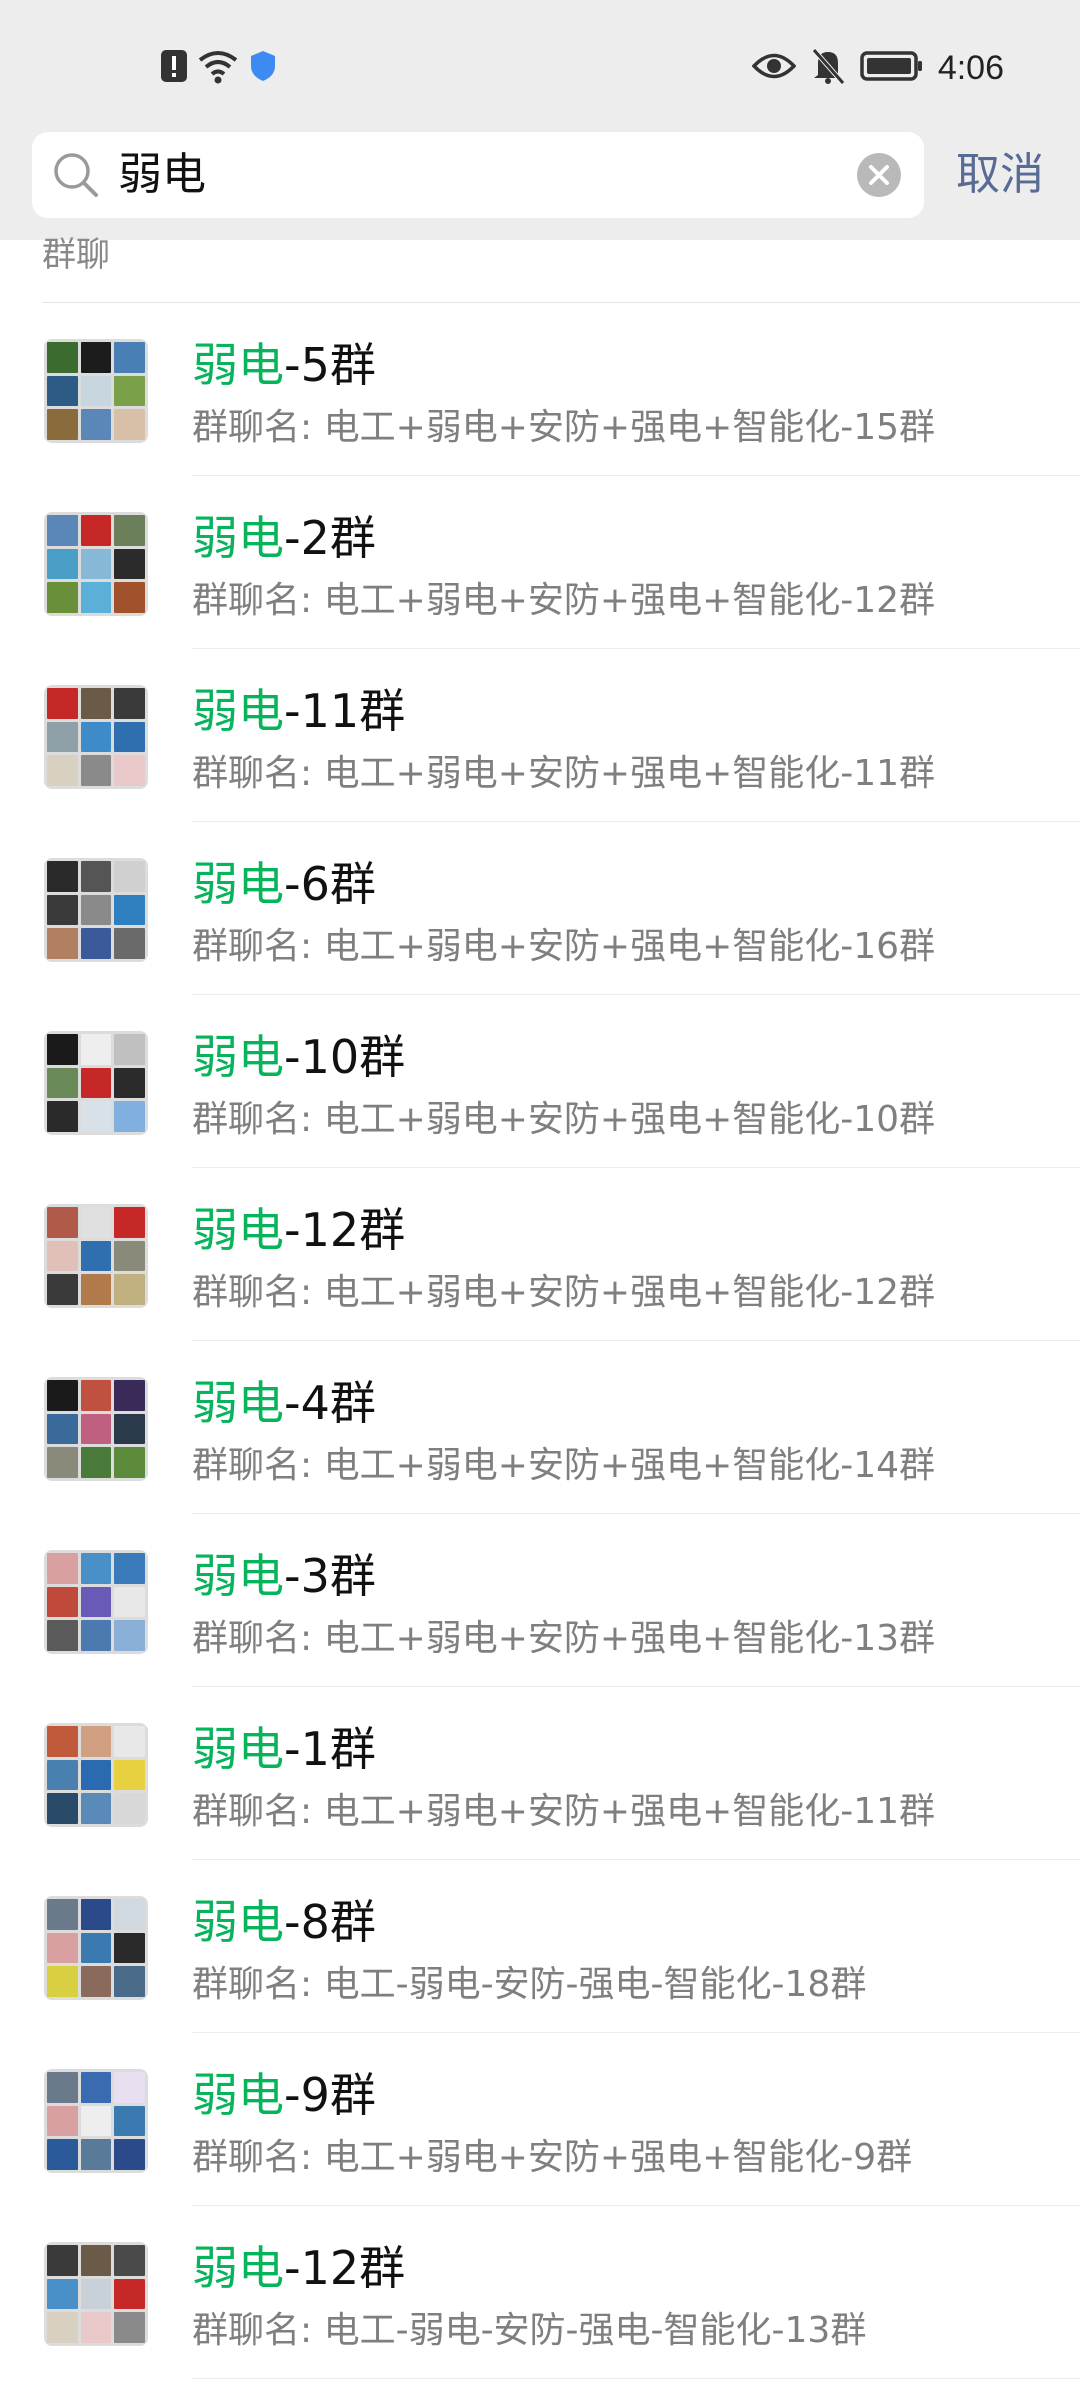 The width and height of the screenshot is (1080, 2400). Describe the element at coordinates (162, 175) in the screenshot. I see `search-input: 弱电` at that location.